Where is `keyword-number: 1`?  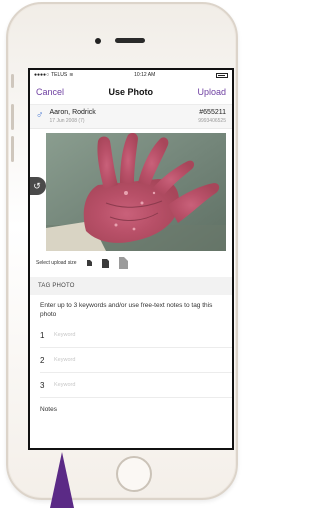 keyword-number: 1 is located at coordinates (42, 335).